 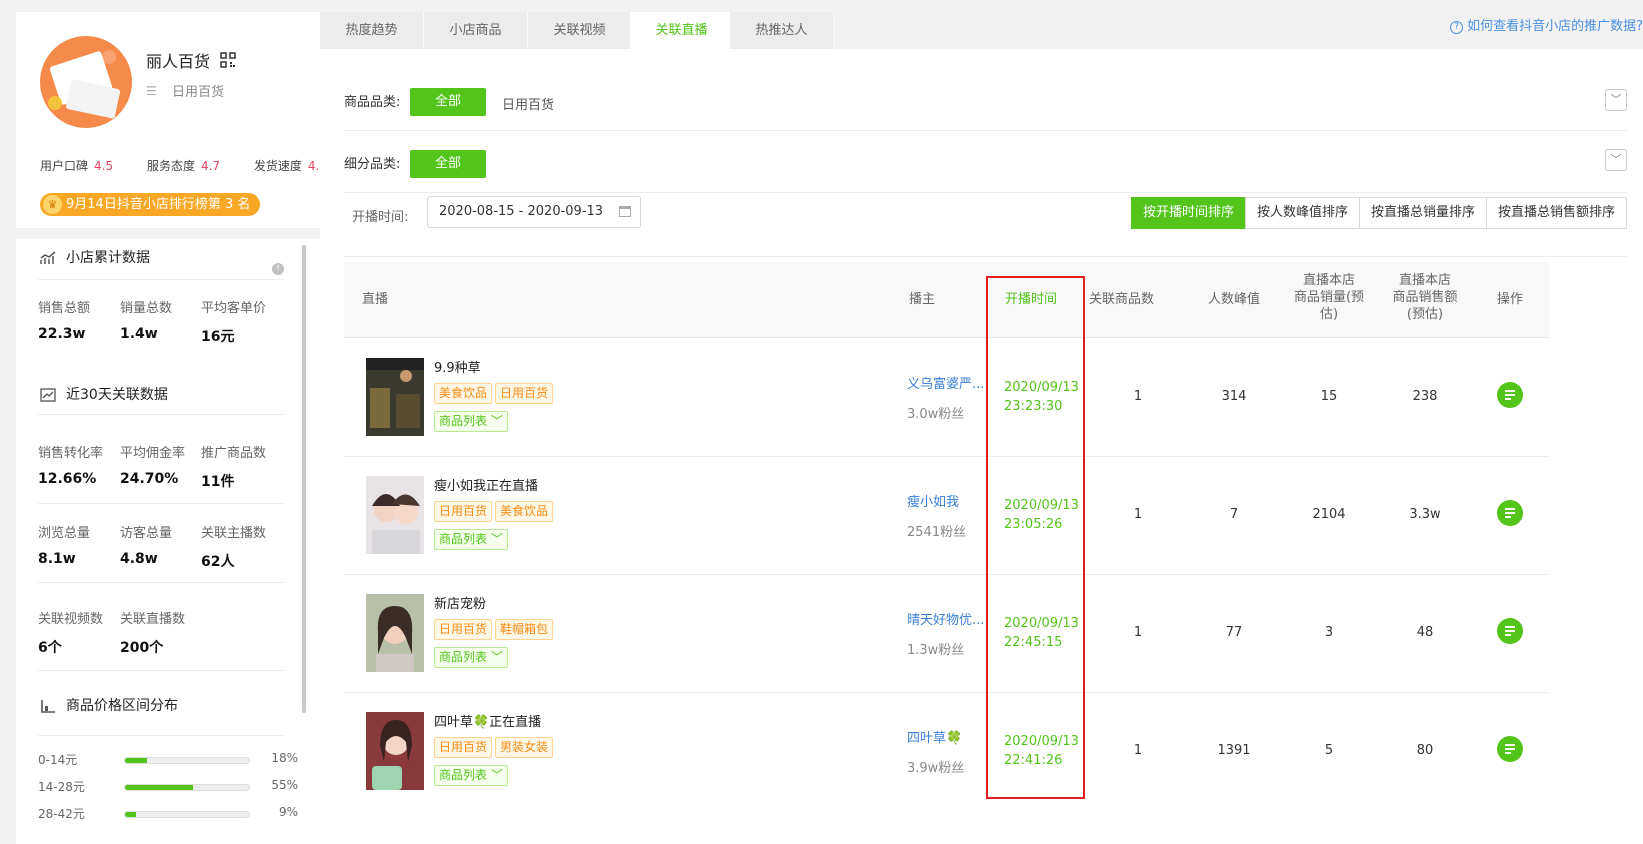 I want to click on stat-value: 16元, so click(x=218, y=337).